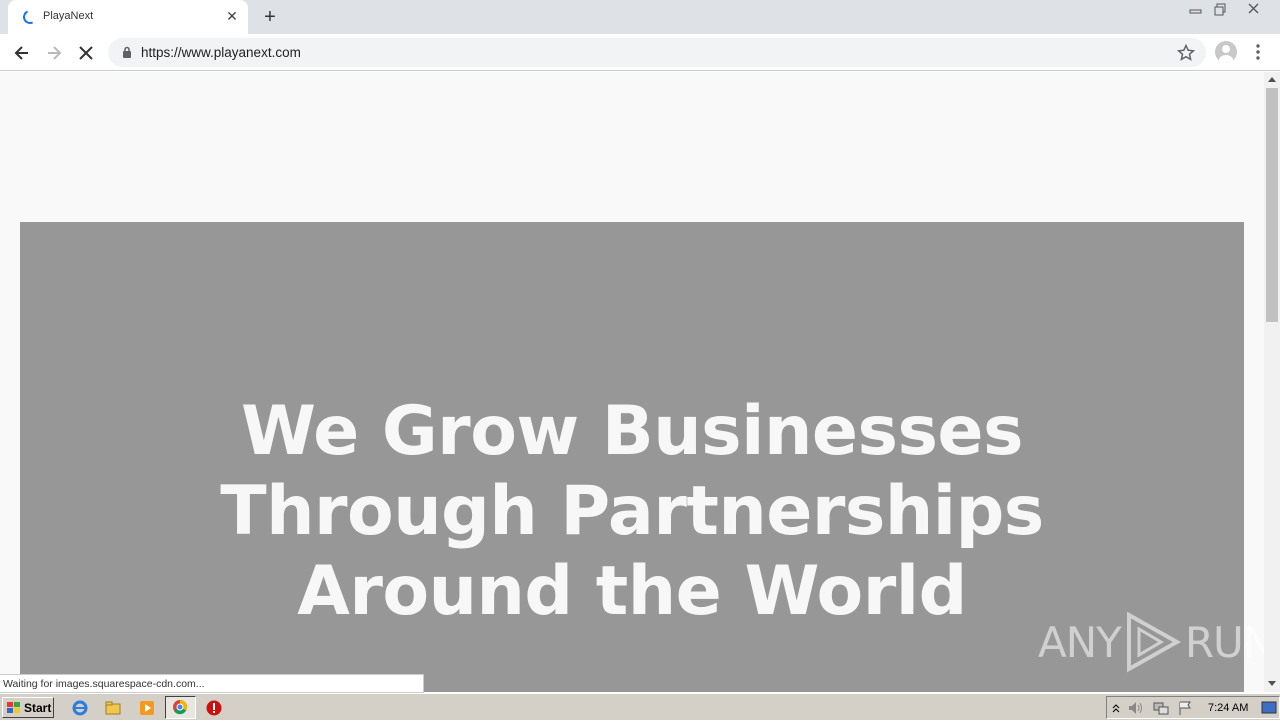  I want to click on chrome-taskbar-button, so click(180, 707).